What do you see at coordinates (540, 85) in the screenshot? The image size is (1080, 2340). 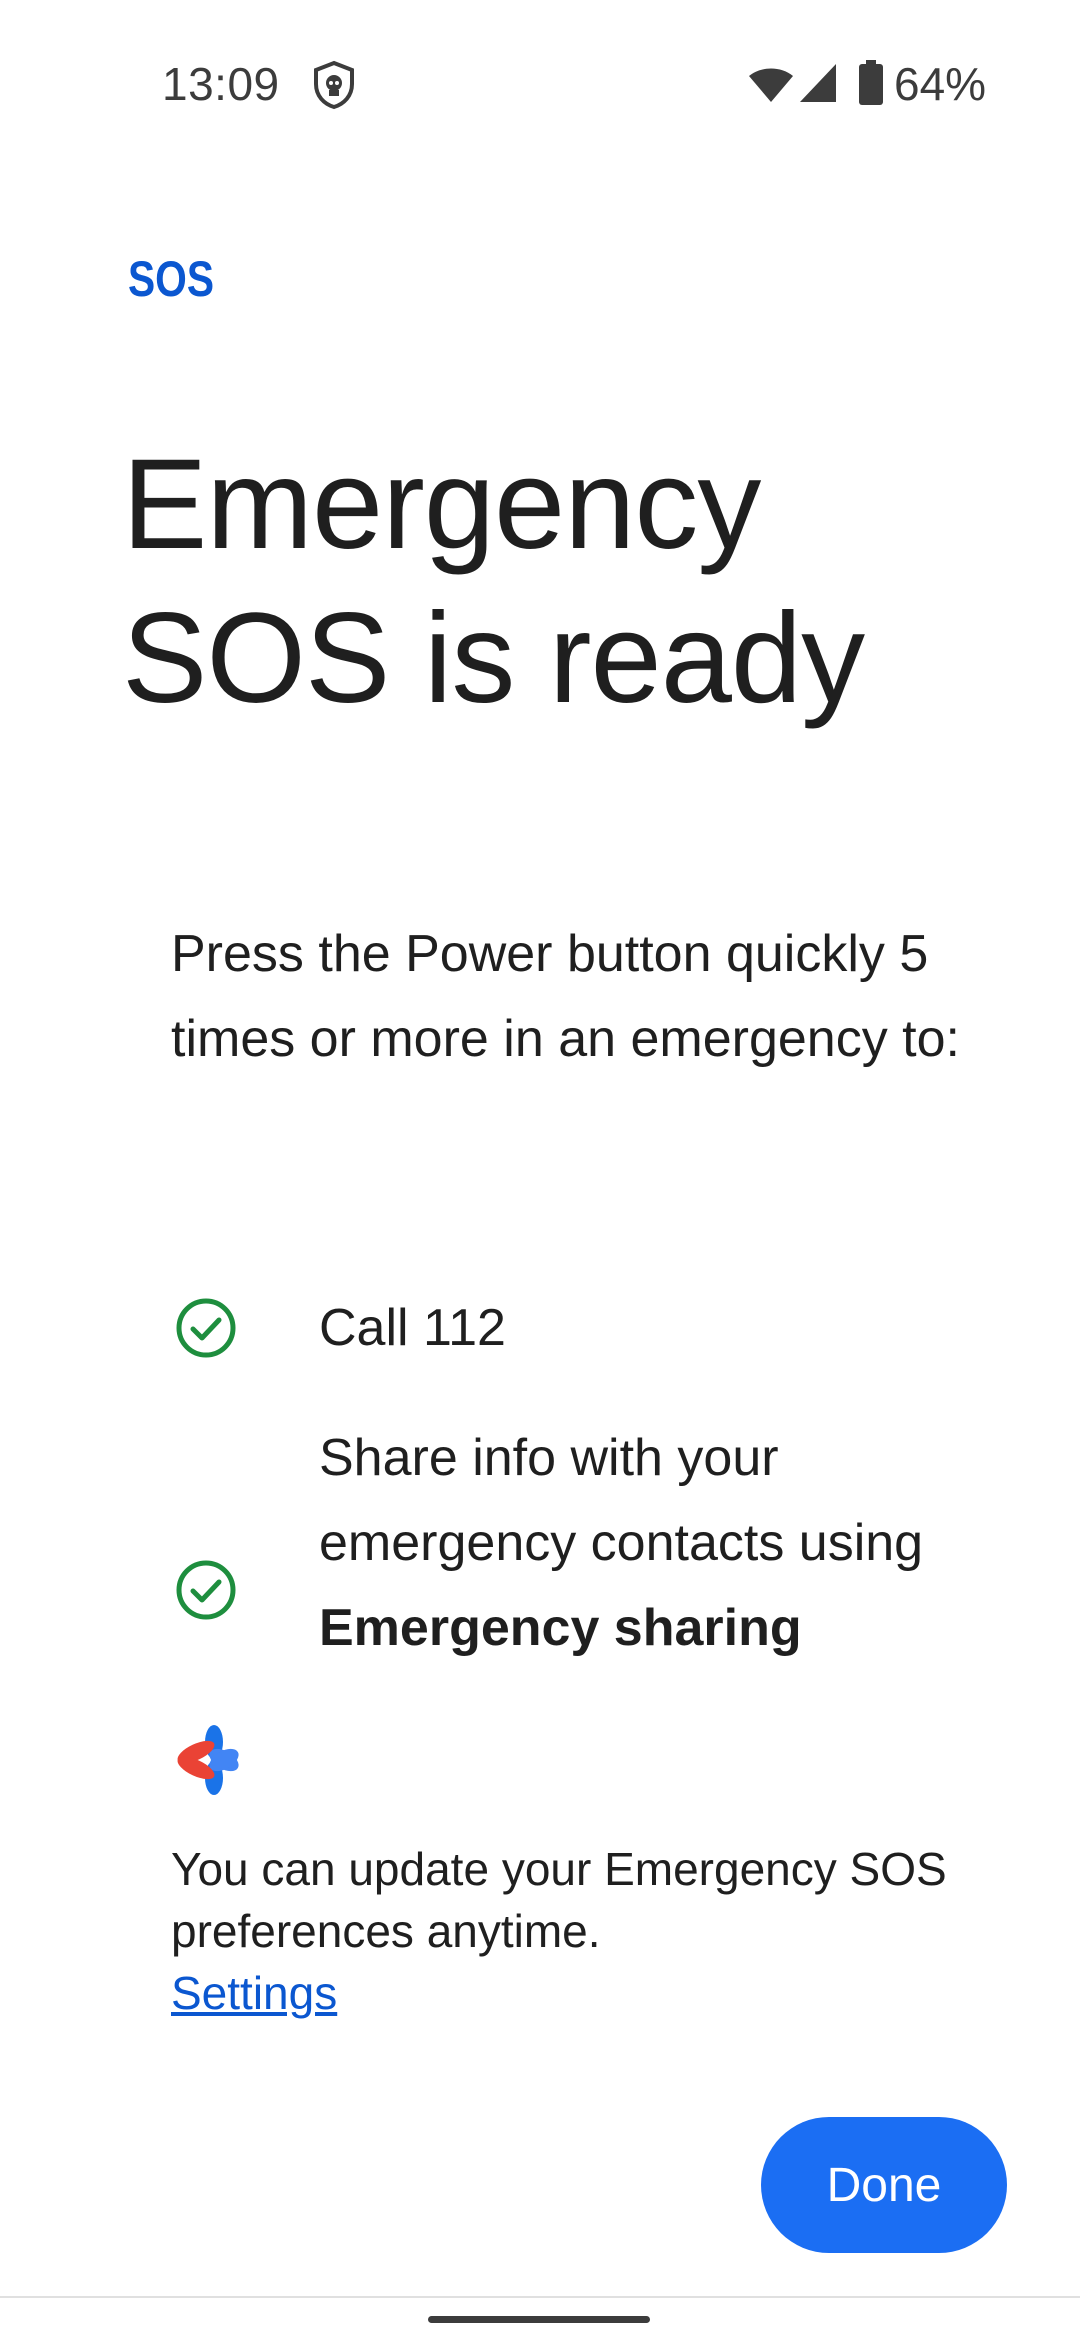 I see `status-bar: 13:09 64%` at bounding box center [540, 85].